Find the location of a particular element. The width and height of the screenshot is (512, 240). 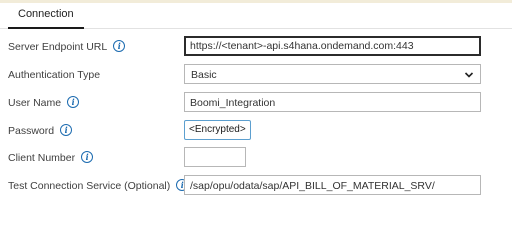

authentication-type-label: Authentication Type is located at coordinates (54, 75).